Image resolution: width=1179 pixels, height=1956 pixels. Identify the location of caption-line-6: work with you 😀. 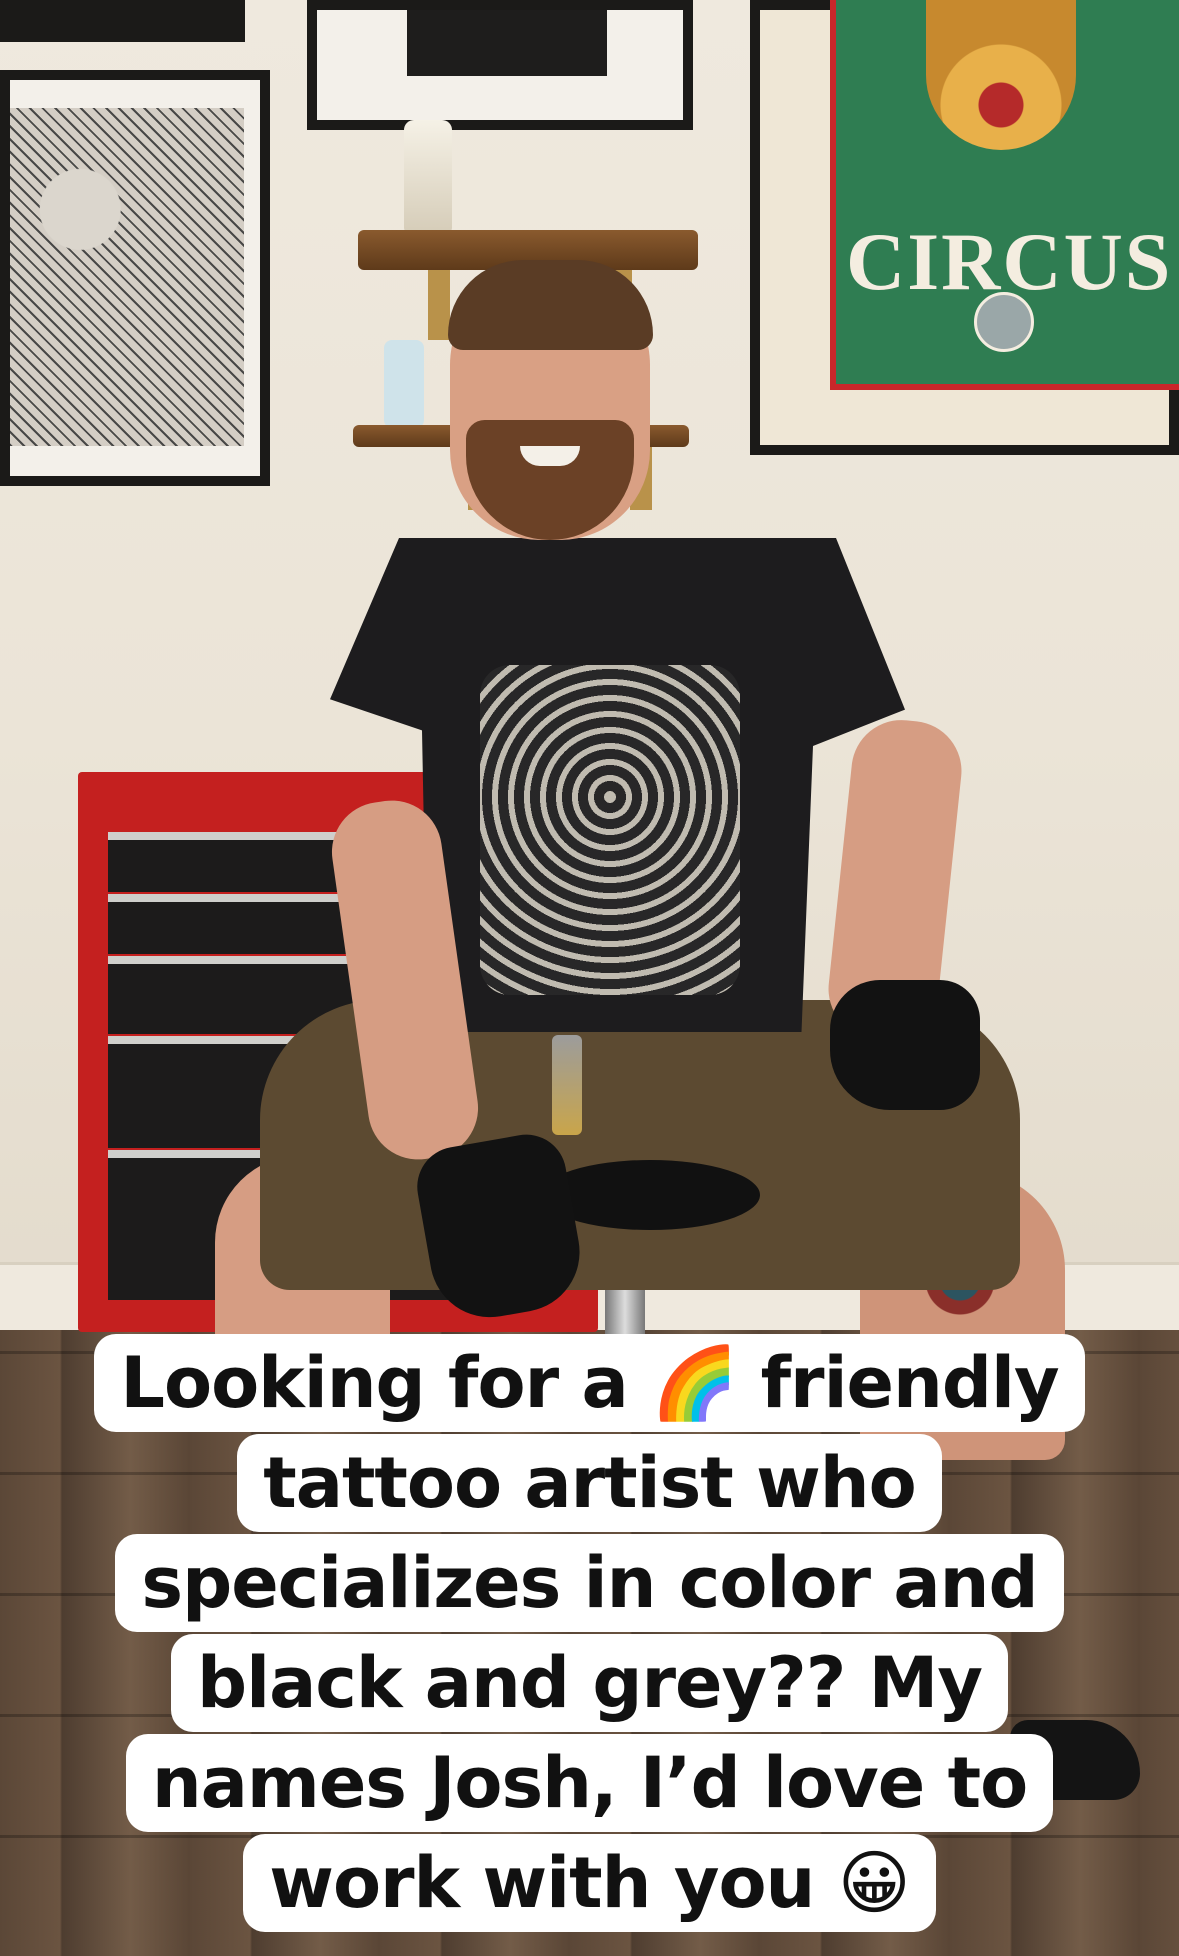
(589, 1883).